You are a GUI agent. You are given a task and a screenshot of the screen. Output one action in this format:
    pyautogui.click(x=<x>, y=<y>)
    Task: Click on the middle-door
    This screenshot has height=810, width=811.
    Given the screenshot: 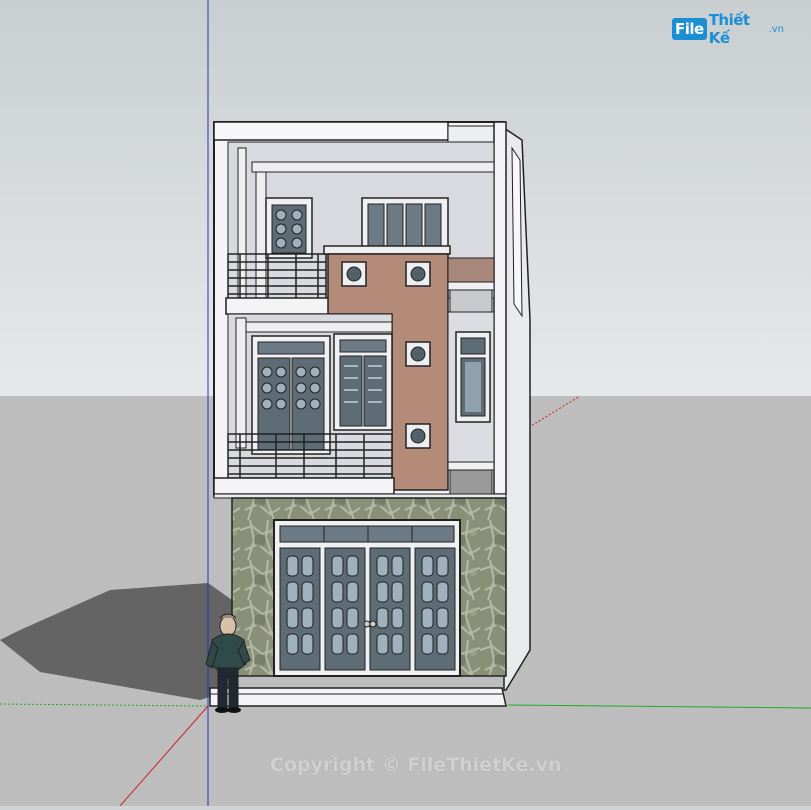 What is the action you would take?
    pyautogui.click(x=291, y=395)
    